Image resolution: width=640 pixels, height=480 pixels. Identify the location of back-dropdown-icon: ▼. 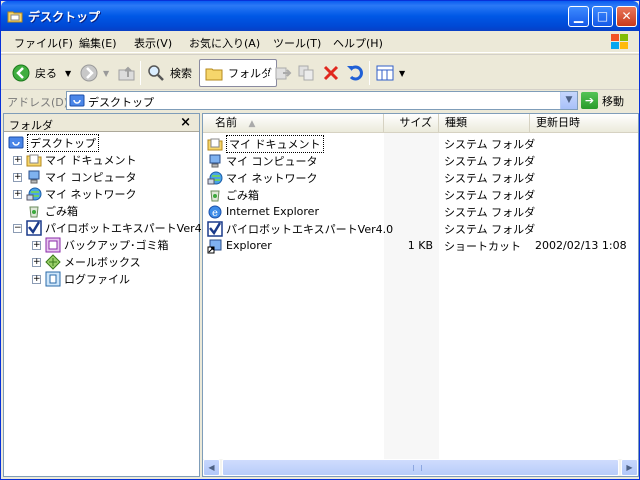
(68, 73).